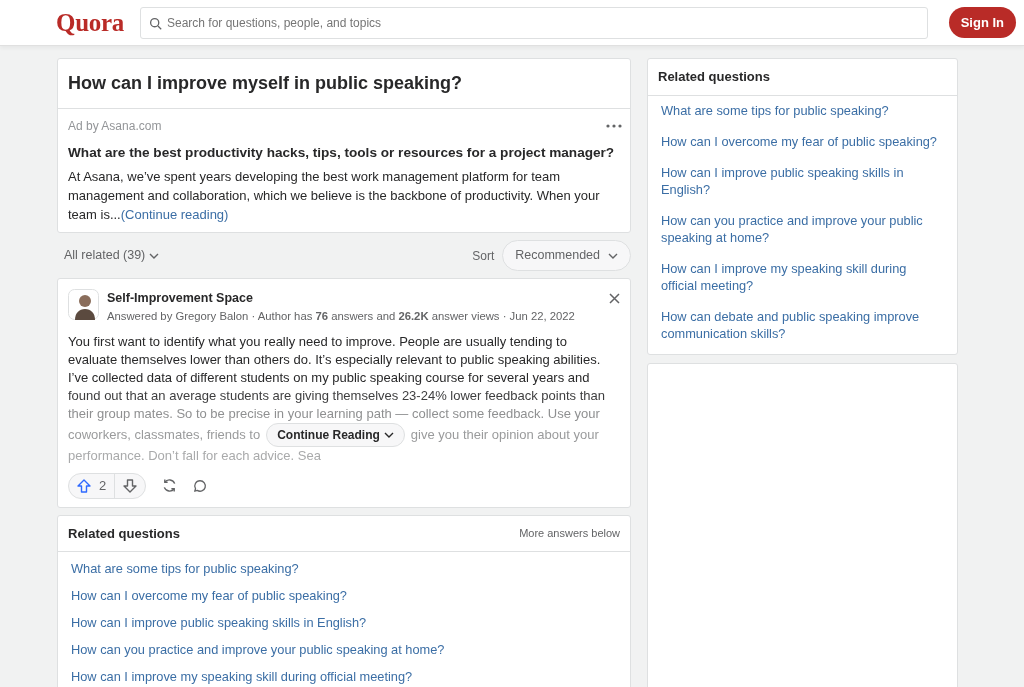  I want to click on ad-source: Ad by Asana.com, so click(115, 126).